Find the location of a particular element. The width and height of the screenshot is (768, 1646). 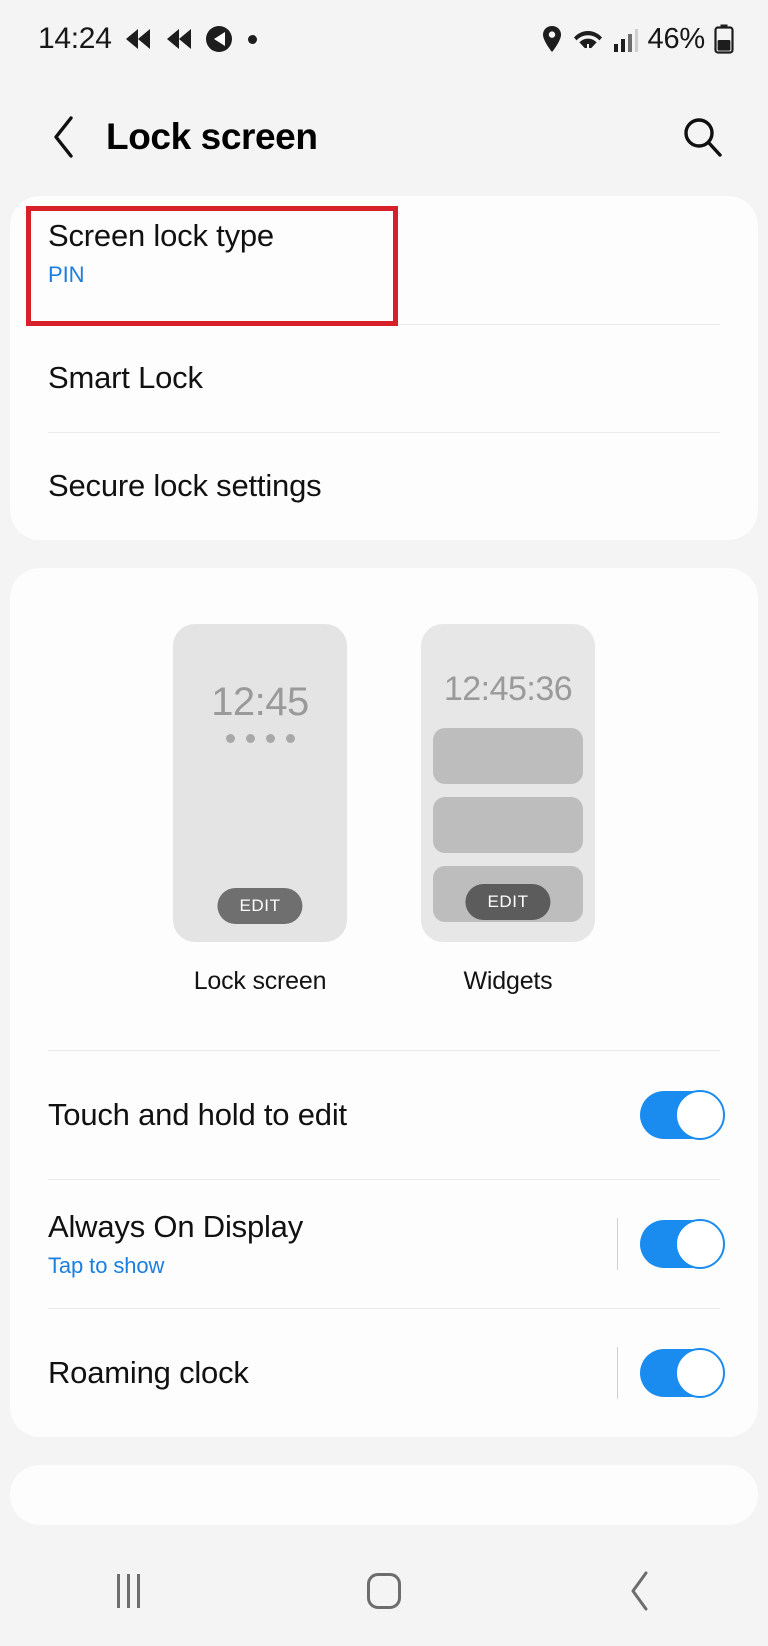

preview-clock: 12:45:36 is located at coordinates (508, 689).